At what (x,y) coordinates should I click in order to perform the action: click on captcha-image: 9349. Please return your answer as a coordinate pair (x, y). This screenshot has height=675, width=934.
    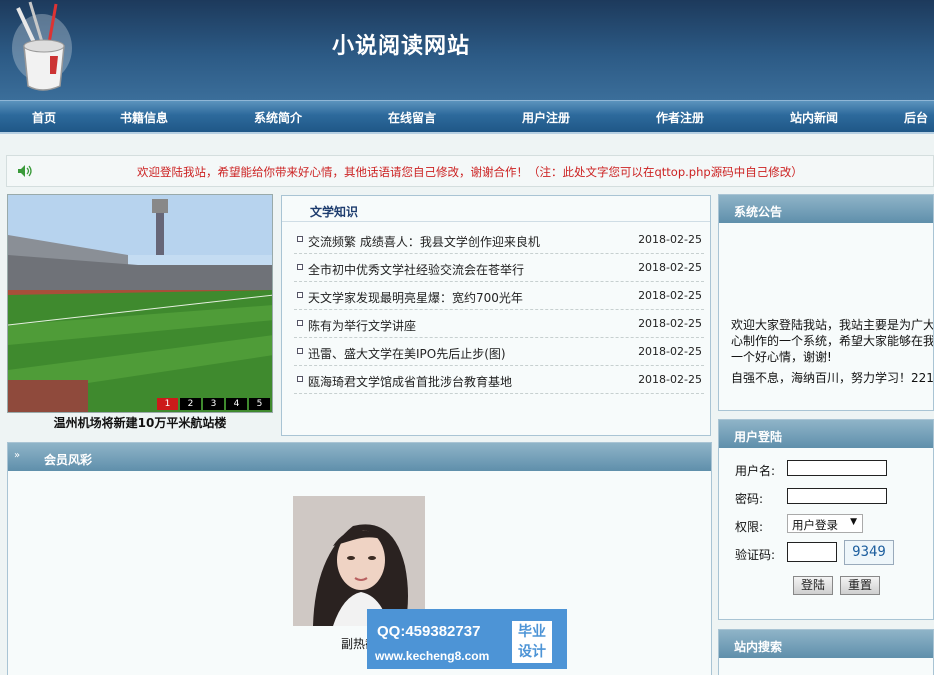
    Looking at the image, I should click on (869, 552).